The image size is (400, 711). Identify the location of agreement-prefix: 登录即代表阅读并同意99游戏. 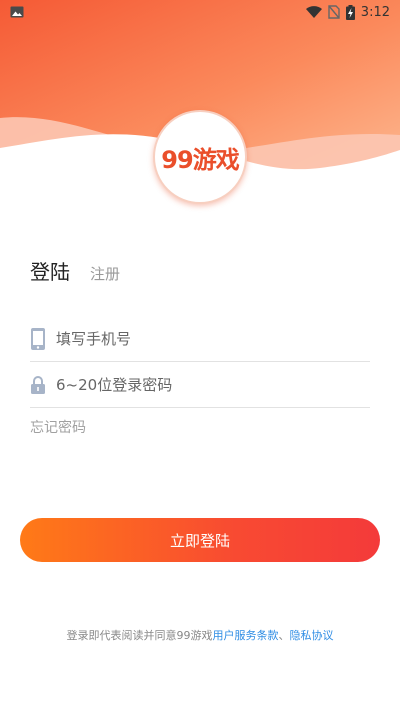
(139, 635).